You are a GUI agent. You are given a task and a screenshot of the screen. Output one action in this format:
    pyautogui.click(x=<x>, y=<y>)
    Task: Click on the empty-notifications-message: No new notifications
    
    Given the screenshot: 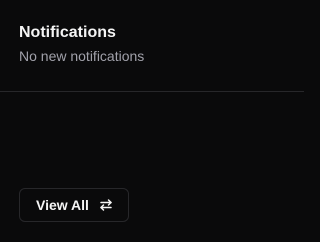 What is the action you would take?
    pyautogui.click(x=82, y=56)
    